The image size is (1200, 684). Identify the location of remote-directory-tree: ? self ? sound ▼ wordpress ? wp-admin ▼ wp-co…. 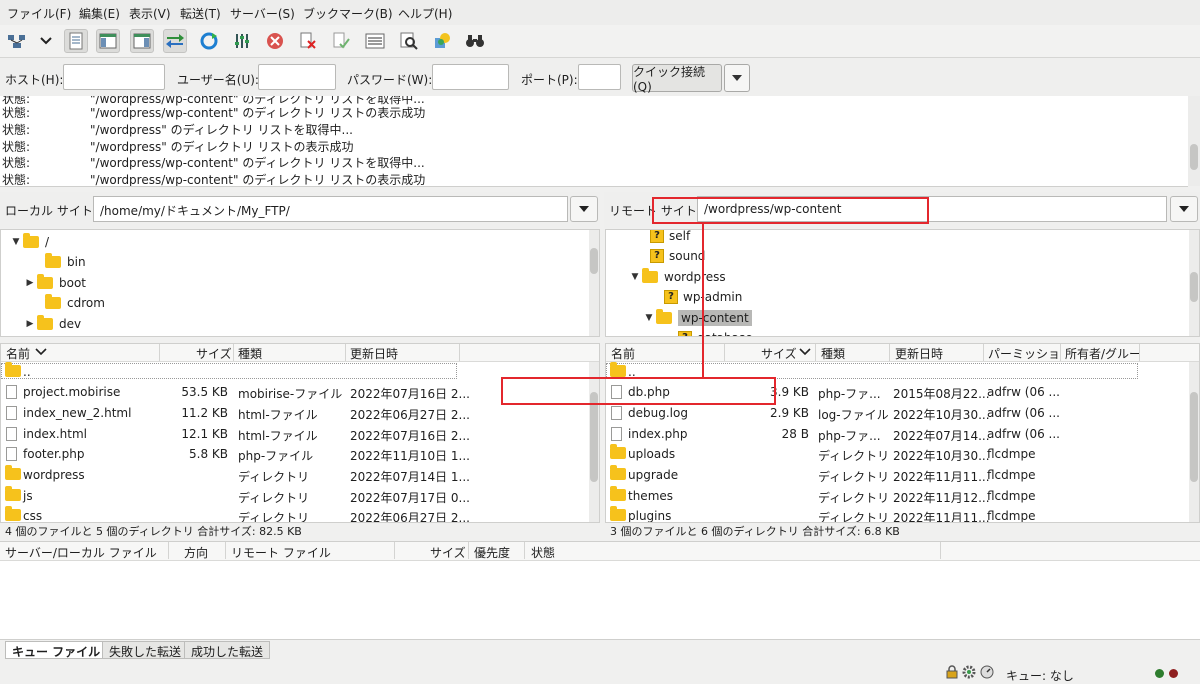
(902, 283).